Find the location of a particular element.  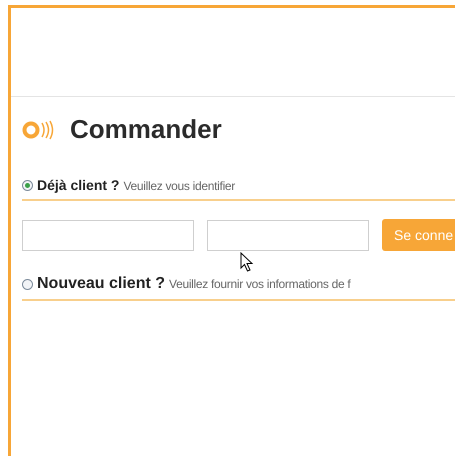

section-heading: Nouveau client ? is located at coordinates (101, 284).